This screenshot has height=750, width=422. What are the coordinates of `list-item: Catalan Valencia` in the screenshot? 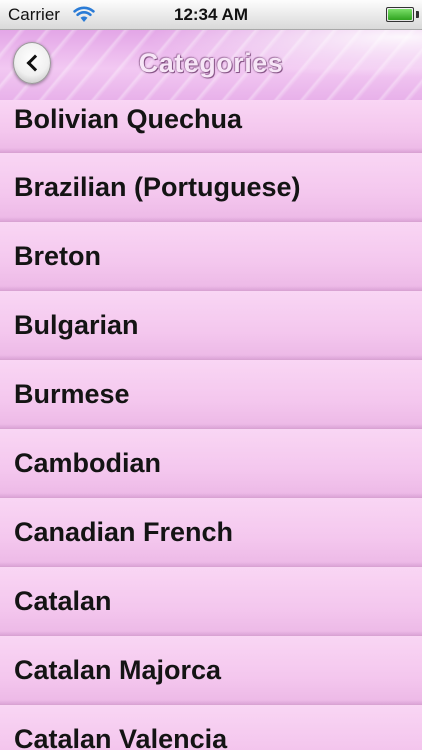 It's located at (211, 727).